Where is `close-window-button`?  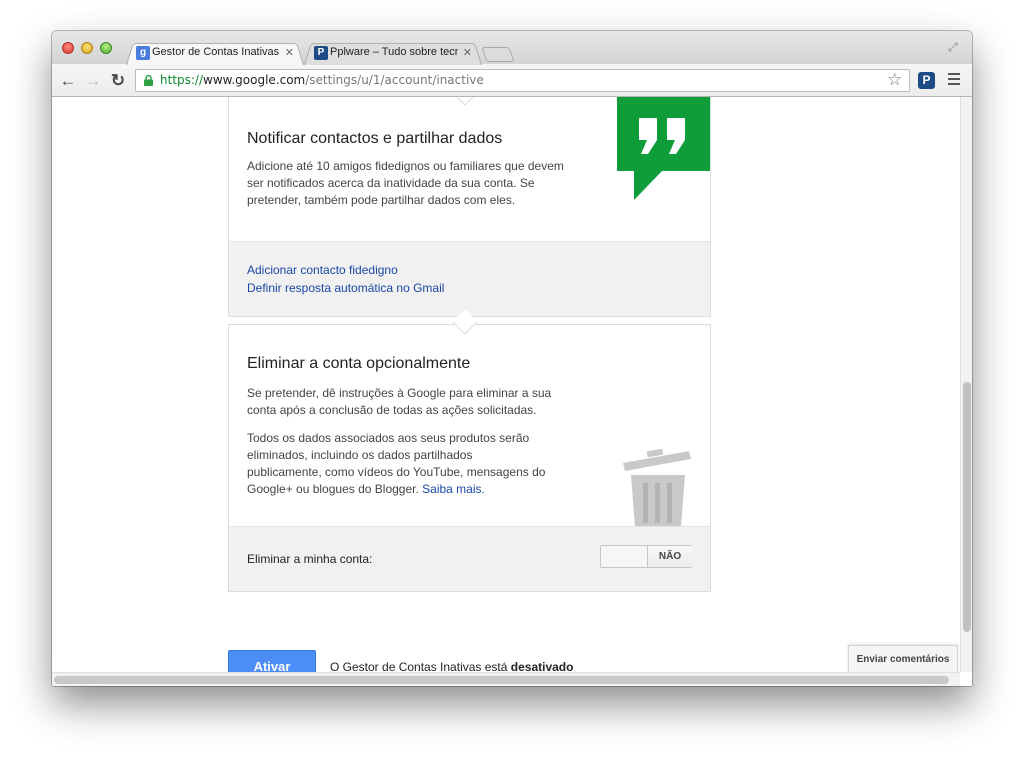 close-window-button is located at coordinates (68, 48).